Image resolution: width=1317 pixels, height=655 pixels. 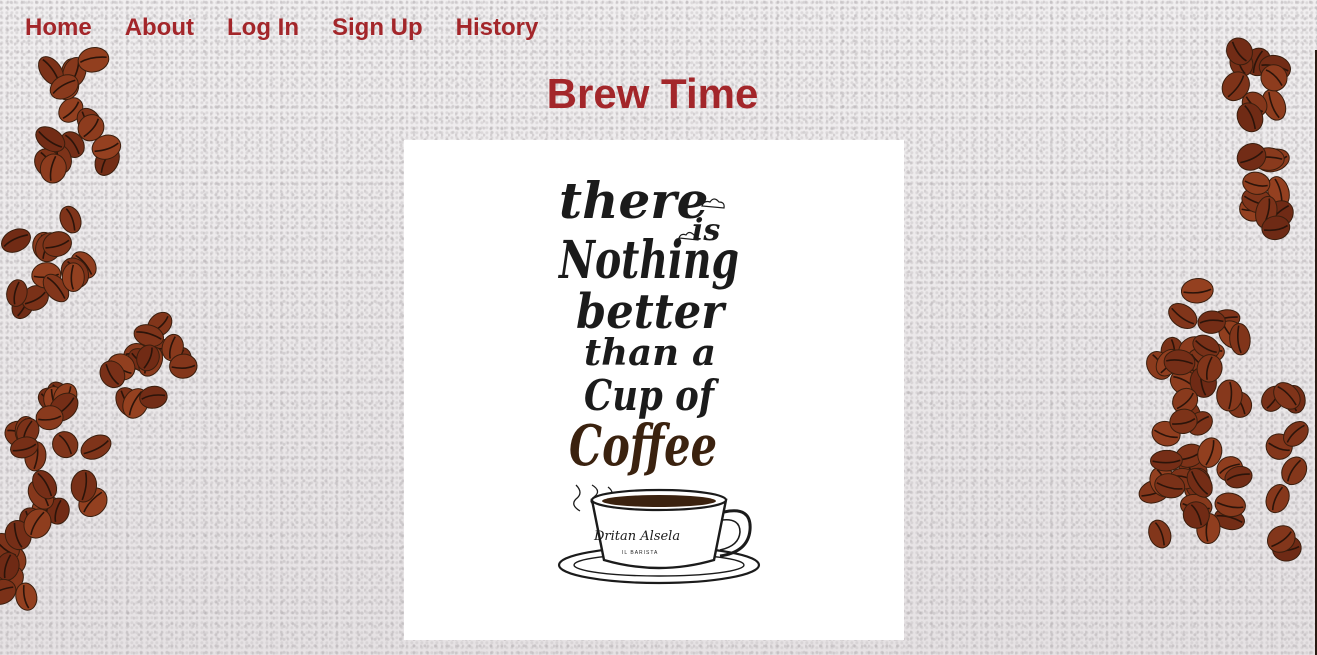 I want to click on coffee-cup-icon: Dritan Alsela IL BARISTA, so click(x=659, y=536).